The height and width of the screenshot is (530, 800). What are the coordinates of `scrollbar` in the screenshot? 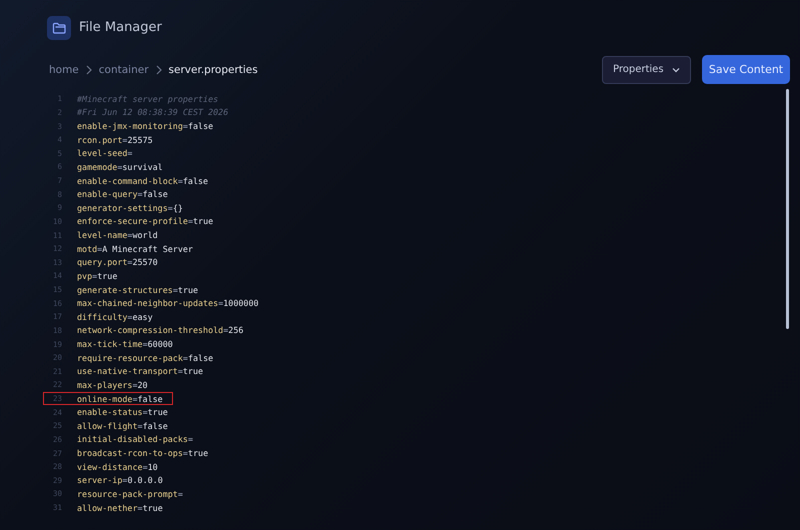 It's located at (787, 209).